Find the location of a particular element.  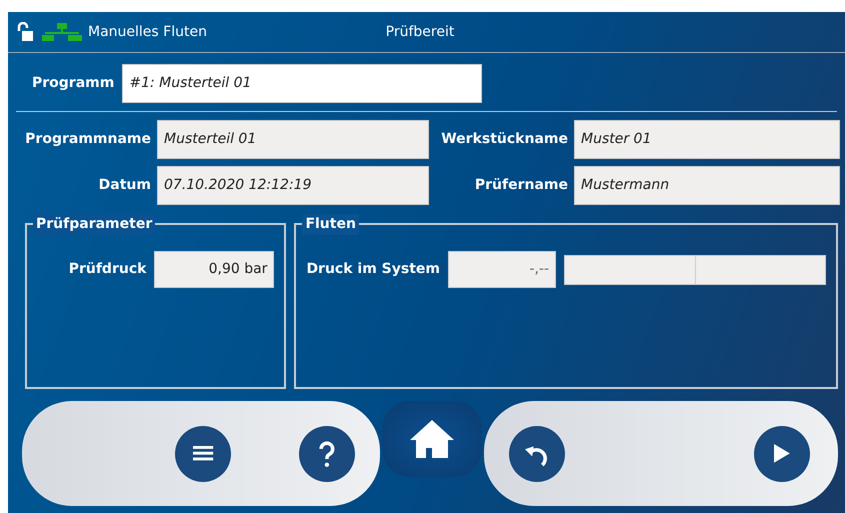

play-icon is located at coordinates (782, 453).